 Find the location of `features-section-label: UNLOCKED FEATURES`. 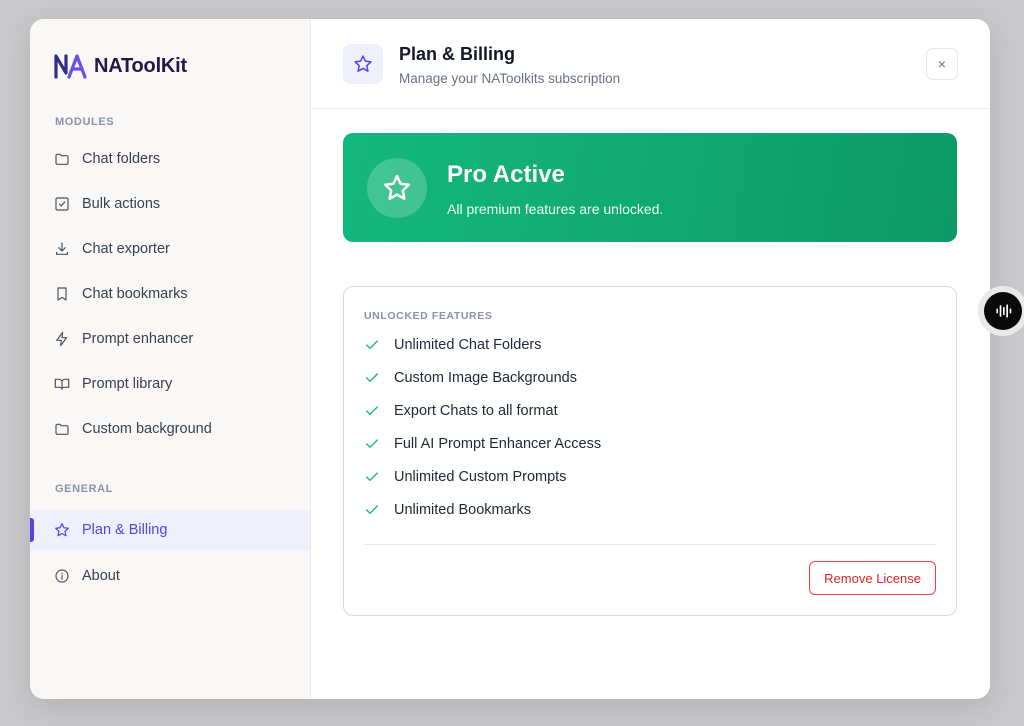

features-section-label: UNLOCKED FEATURES is located at coordinates (428, 316).